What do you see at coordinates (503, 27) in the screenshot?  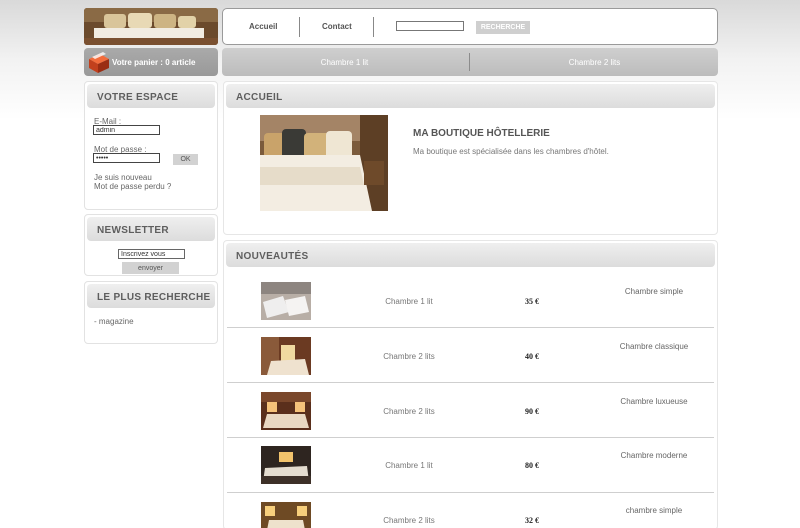 I see `search-button: RECHERCHE` at bounding box center [503, 27].